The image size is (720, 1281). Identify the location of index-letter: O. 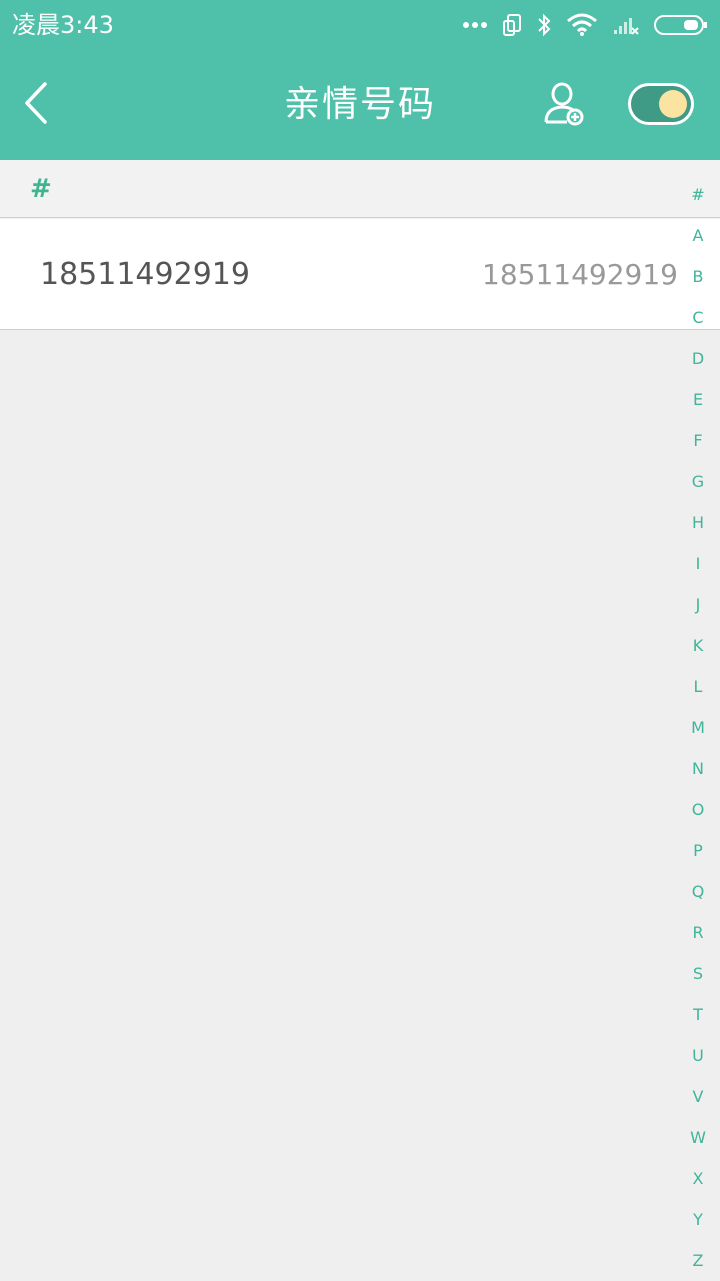
(698, 809).